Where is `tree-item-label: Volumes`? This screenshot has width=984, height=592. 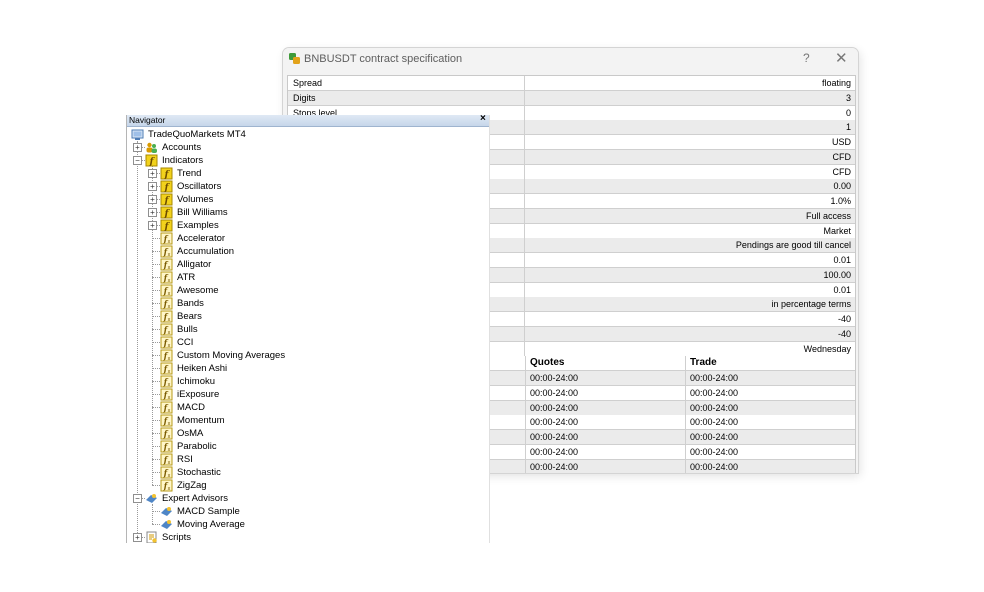 tree-item-label: Volumes is located at coordinates (195, 199).